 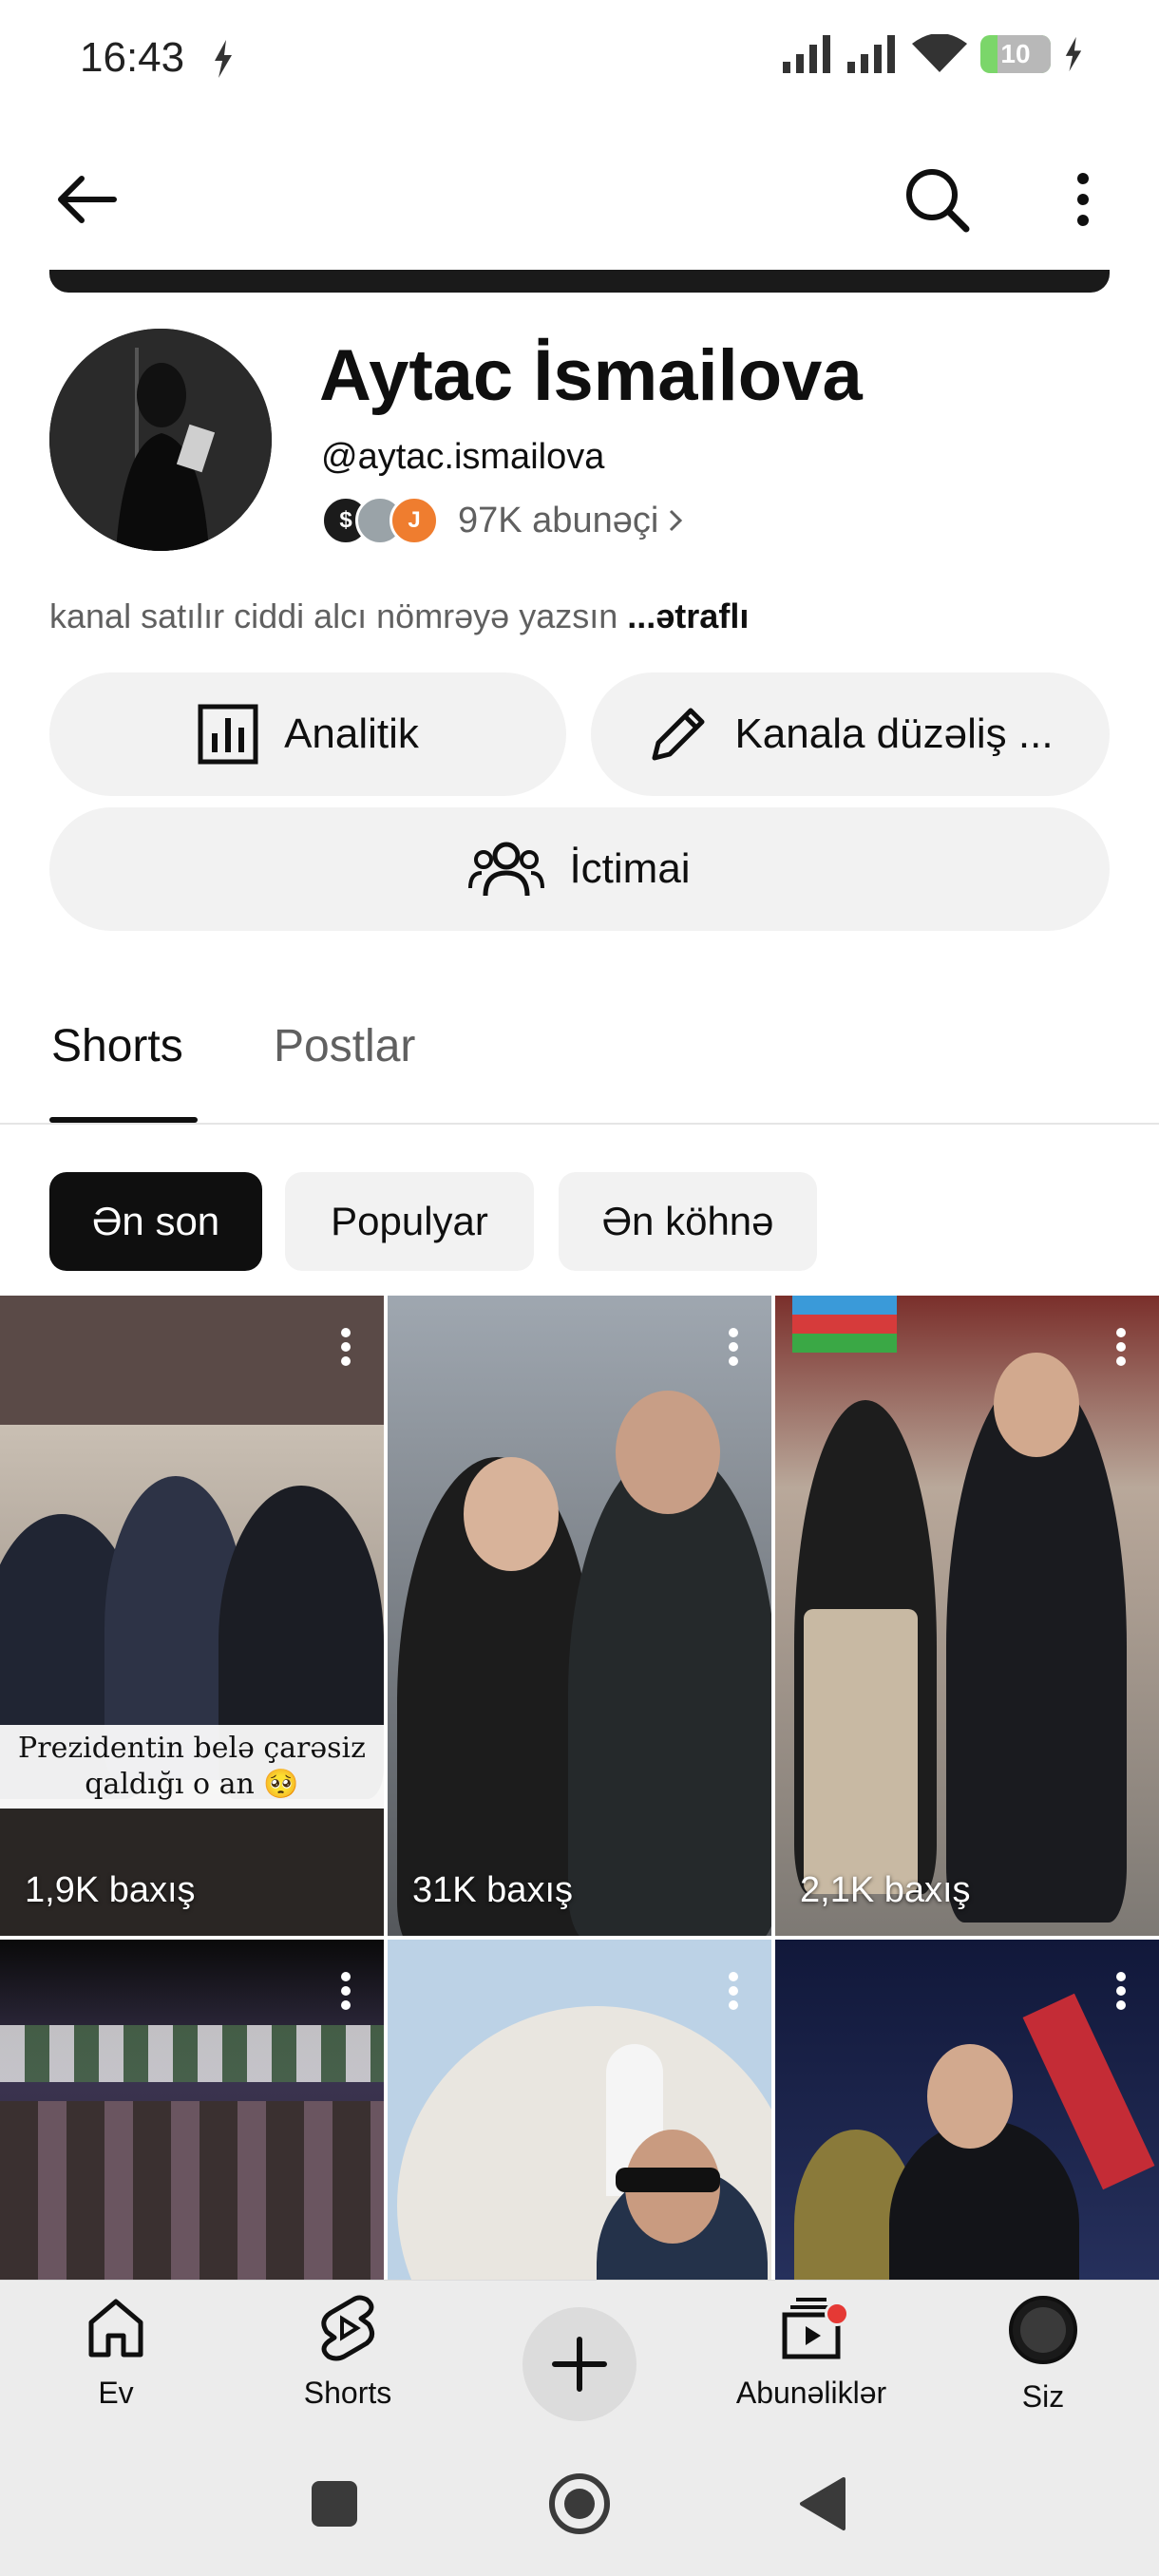 I want to click on analytics-button: Analitik, so click(x=307, y=734).